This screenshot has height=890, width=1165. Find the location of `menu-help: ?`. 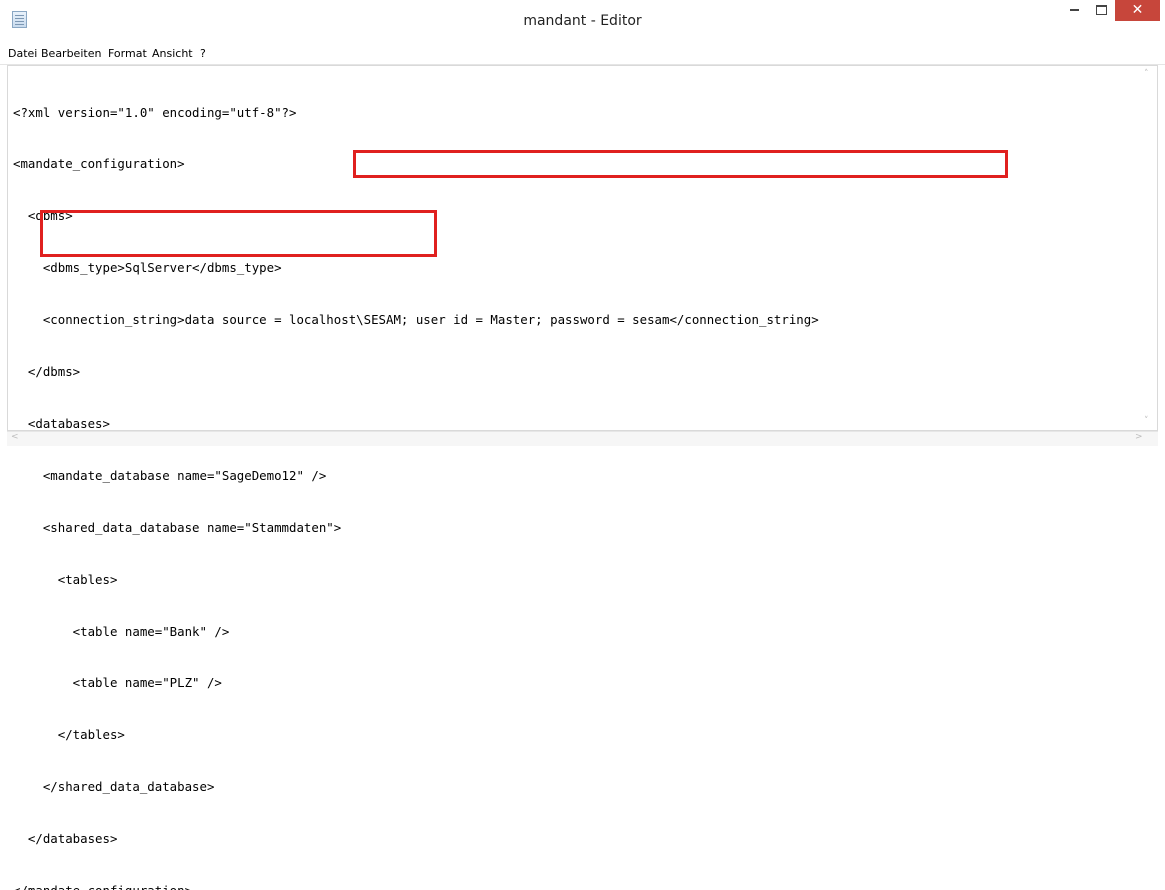

menu-help: ? is located at coordinates (203, 53).